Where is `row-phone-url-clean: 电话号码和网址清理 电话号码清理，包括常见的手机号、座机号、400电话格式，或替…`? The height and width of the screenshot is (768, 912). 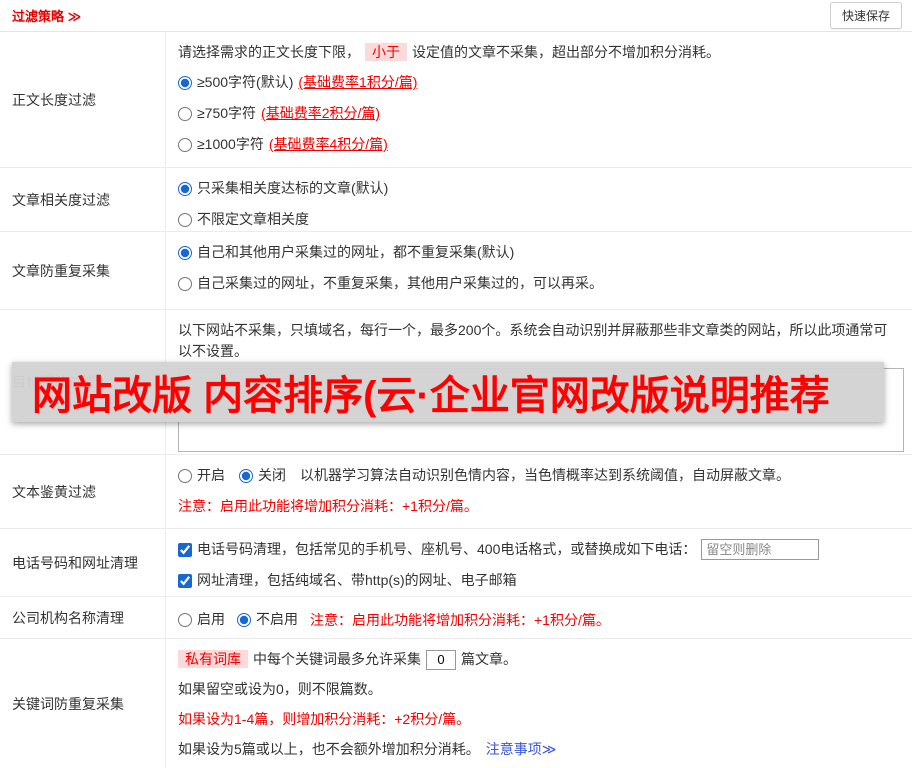 row-phone-url-clean: 电话号码和网址清理 电话号码清理，包括常见的手机号、座机号、400电话格式，或替… is located at coordinates (456, 563).